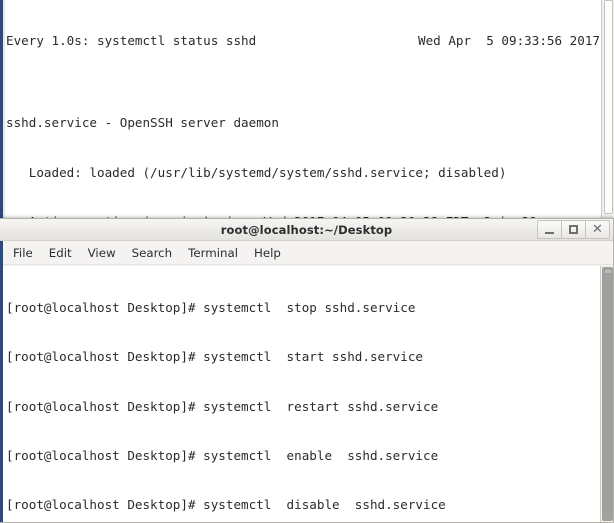  I want to click on watch-timestamp: Wed Apr 5 09:33:56 2017, so click(509, 40).